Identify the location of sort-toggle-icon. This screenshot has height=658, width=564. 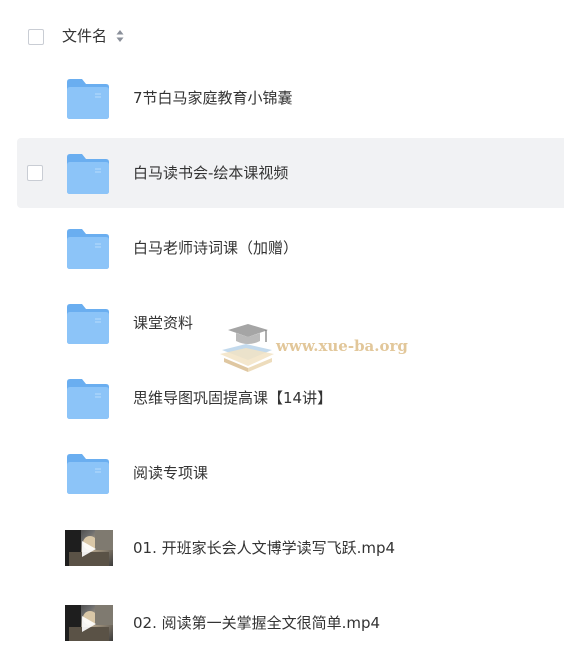
(120, 36).